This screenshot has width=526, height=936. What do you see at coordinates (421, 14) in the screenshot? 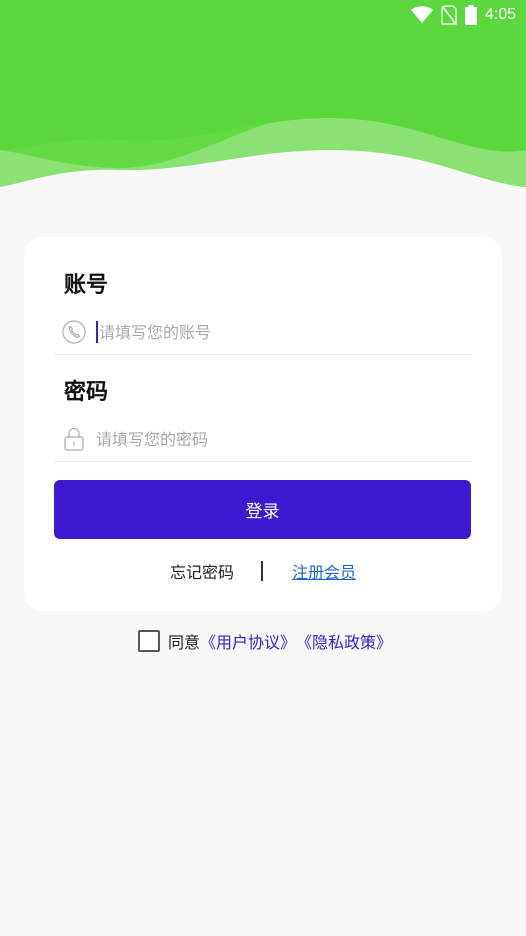
I see `wifi-icon` at bounding box center [421, 14].